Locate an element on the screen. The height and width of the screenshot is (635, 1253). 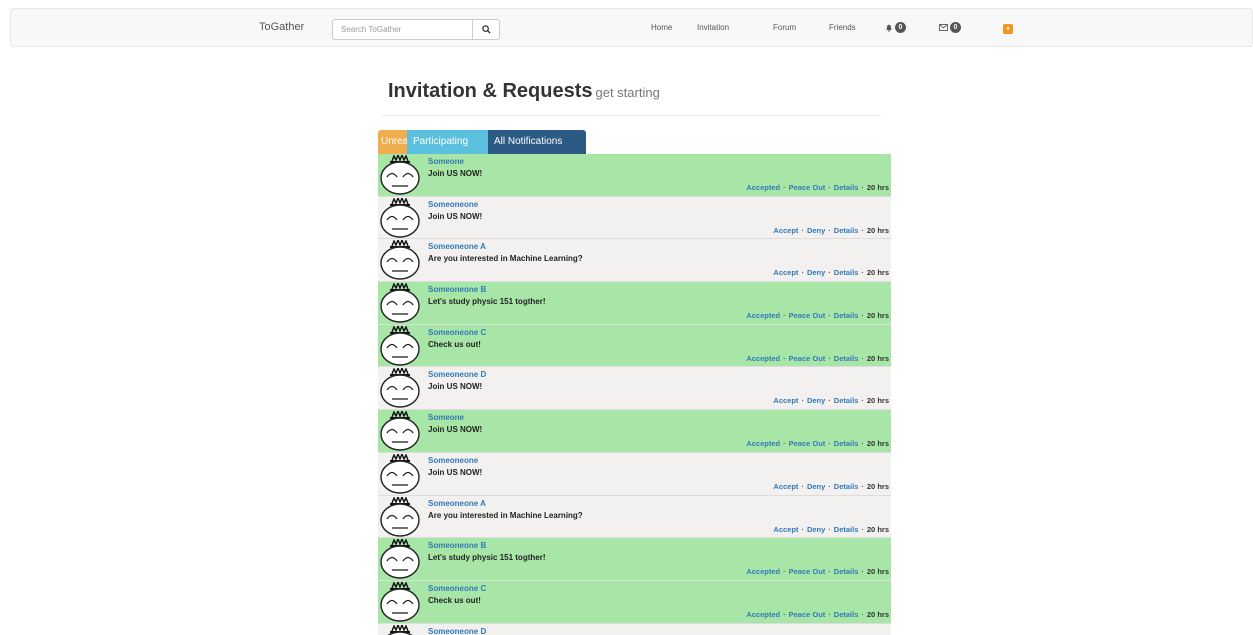
nav-link-home: Home is located at coordinates (661, 27).